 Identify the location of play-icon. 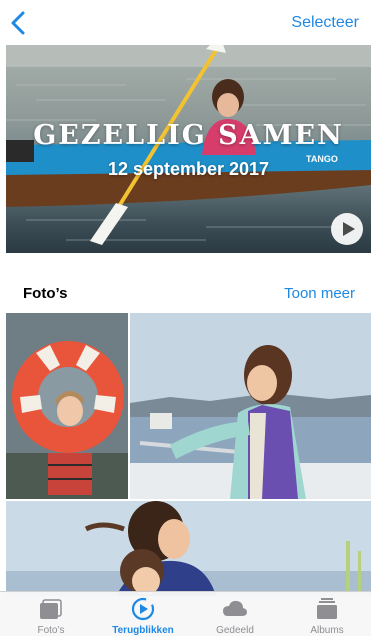
(349, 229).